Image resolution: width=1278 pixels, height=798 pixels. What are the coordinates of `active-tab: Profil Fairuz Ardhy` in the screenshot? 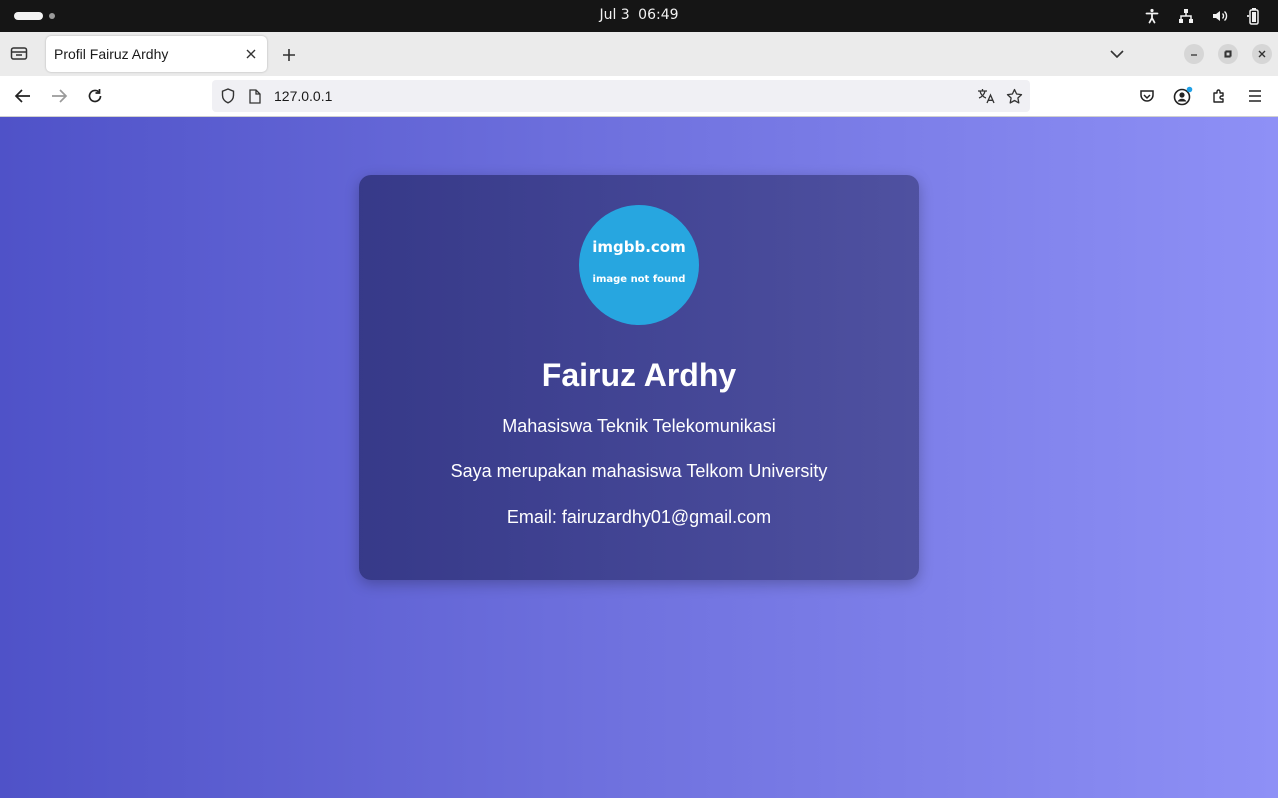 It's located at (156, 54).